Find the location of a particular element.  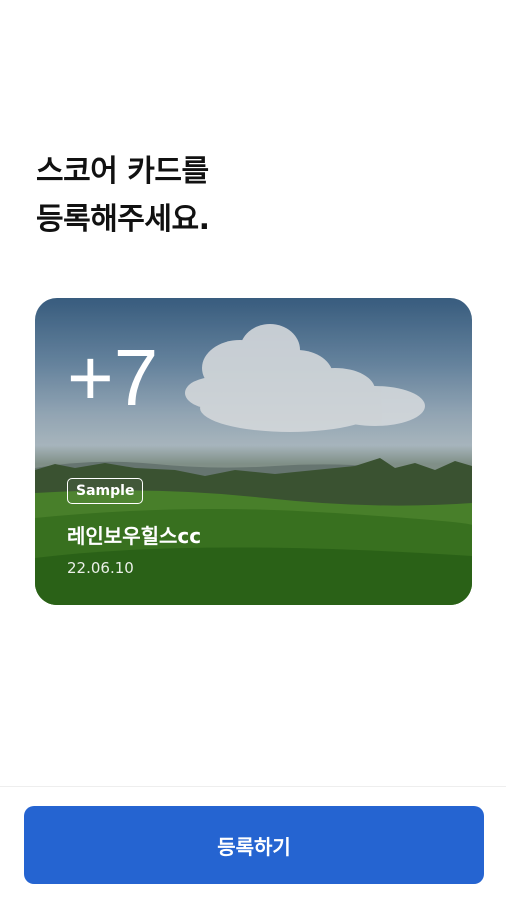

score-value: +7 is located at coordinates (113, 377).